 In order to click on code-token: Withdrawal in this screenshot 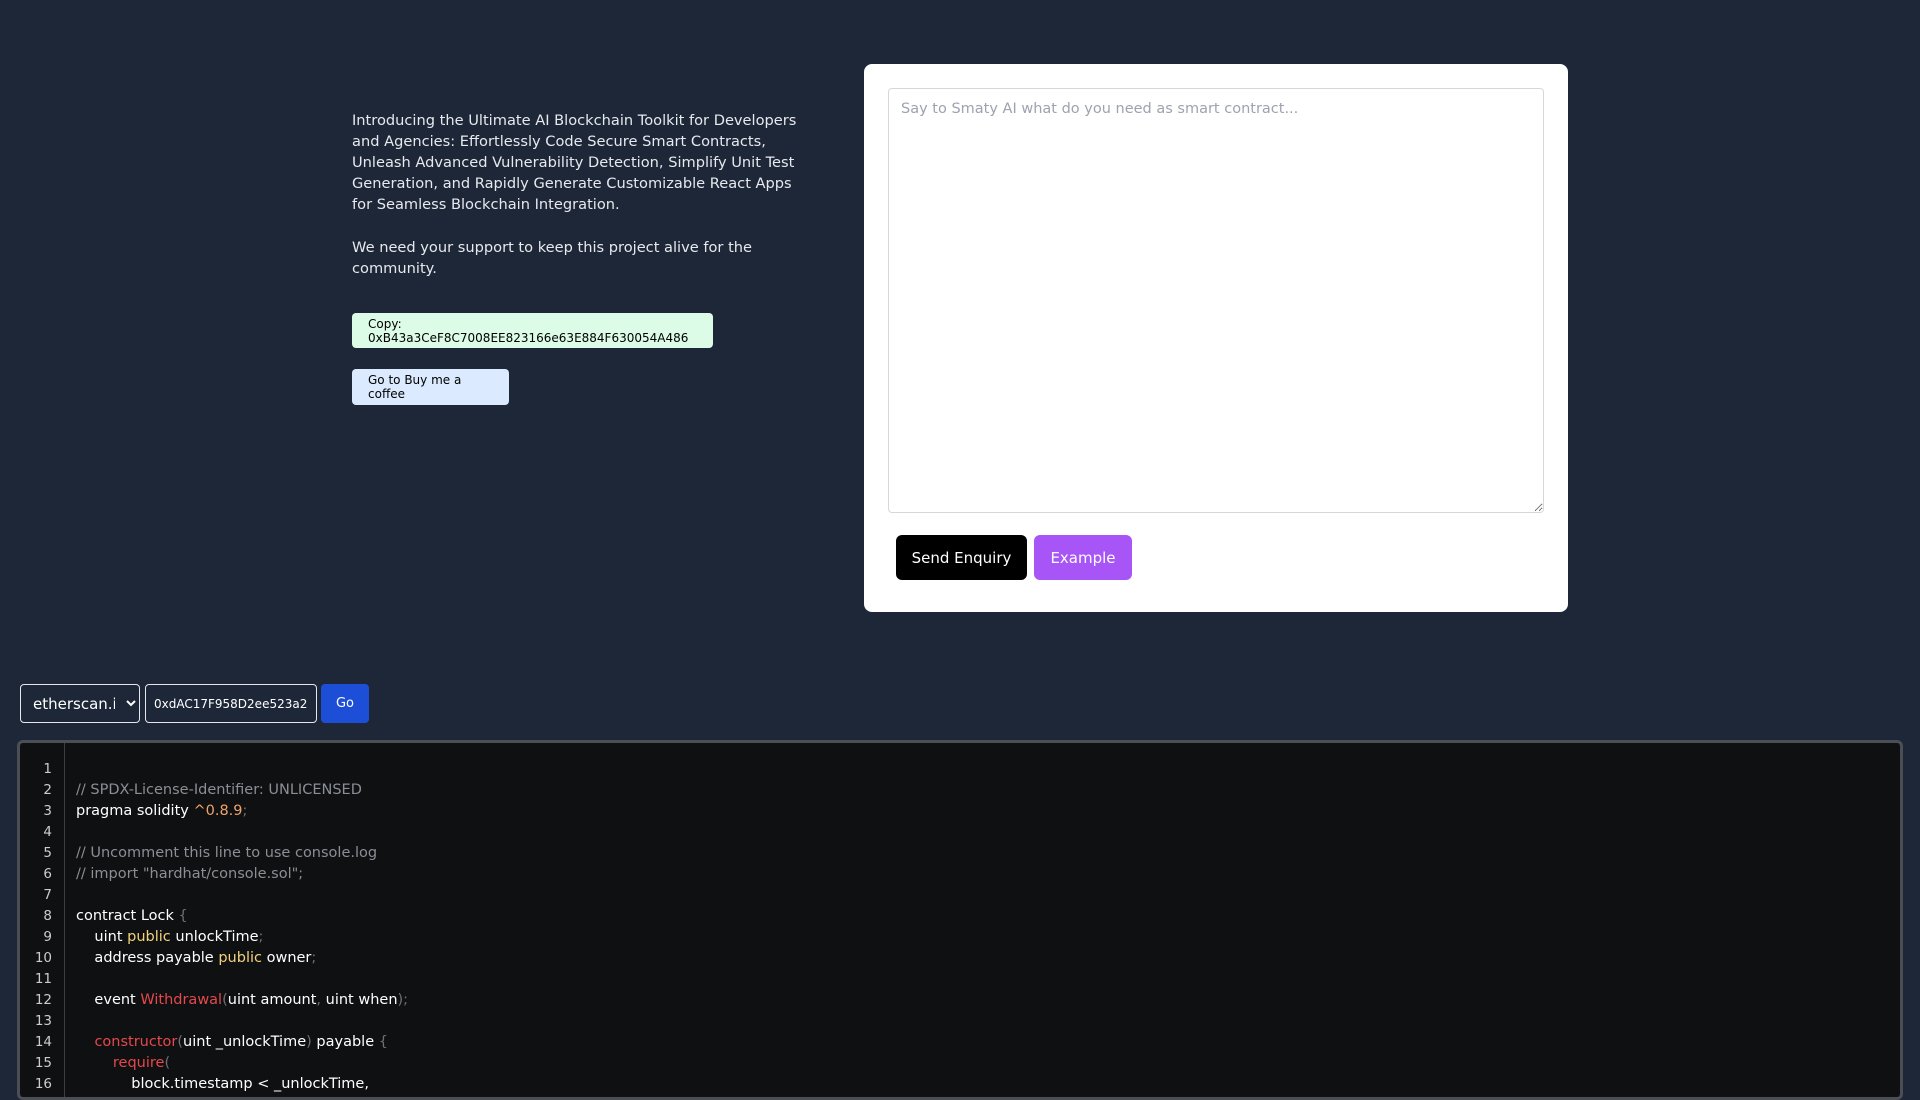, I will do `click(181, 1000)`.